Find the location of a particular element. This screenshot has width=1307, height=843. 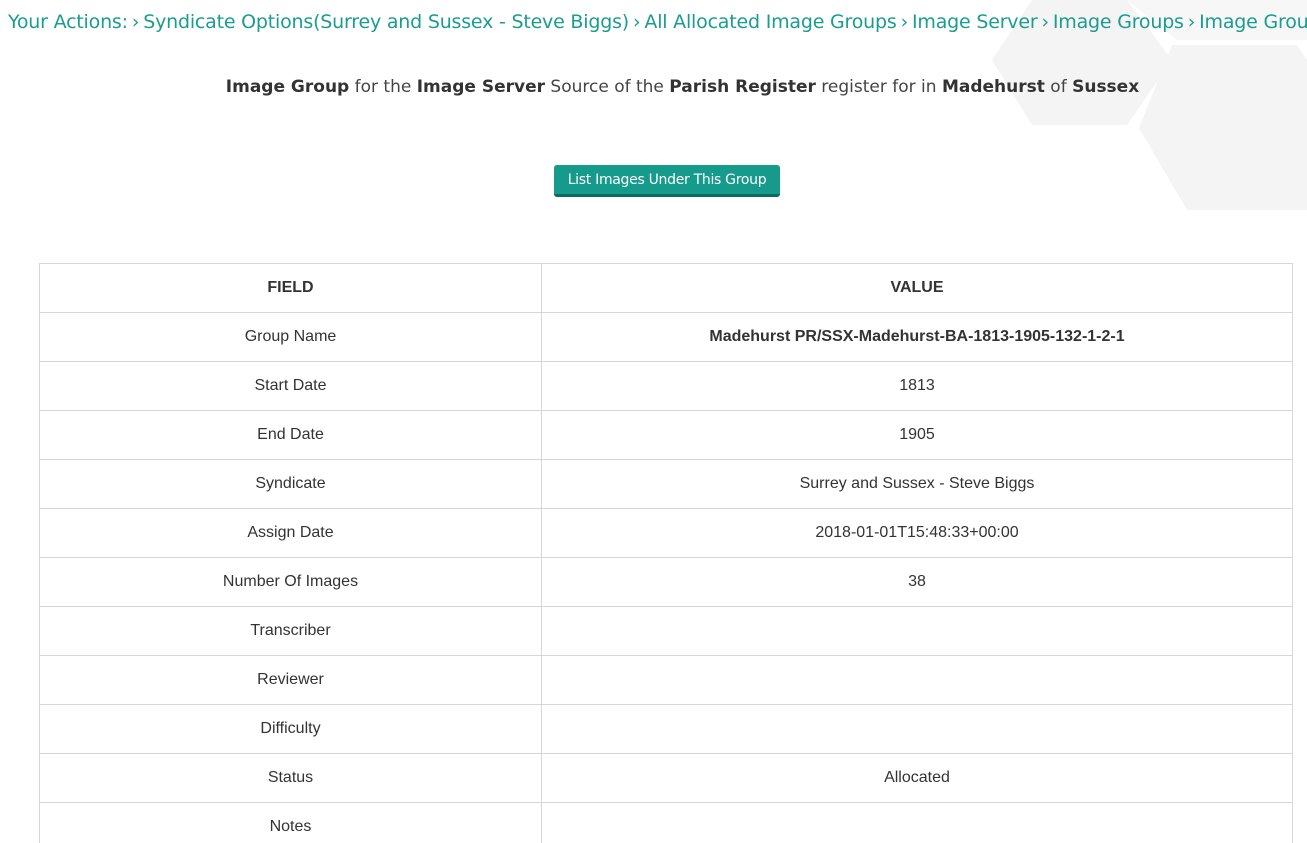

table-row: Notes is located at coordinates (666, 822).